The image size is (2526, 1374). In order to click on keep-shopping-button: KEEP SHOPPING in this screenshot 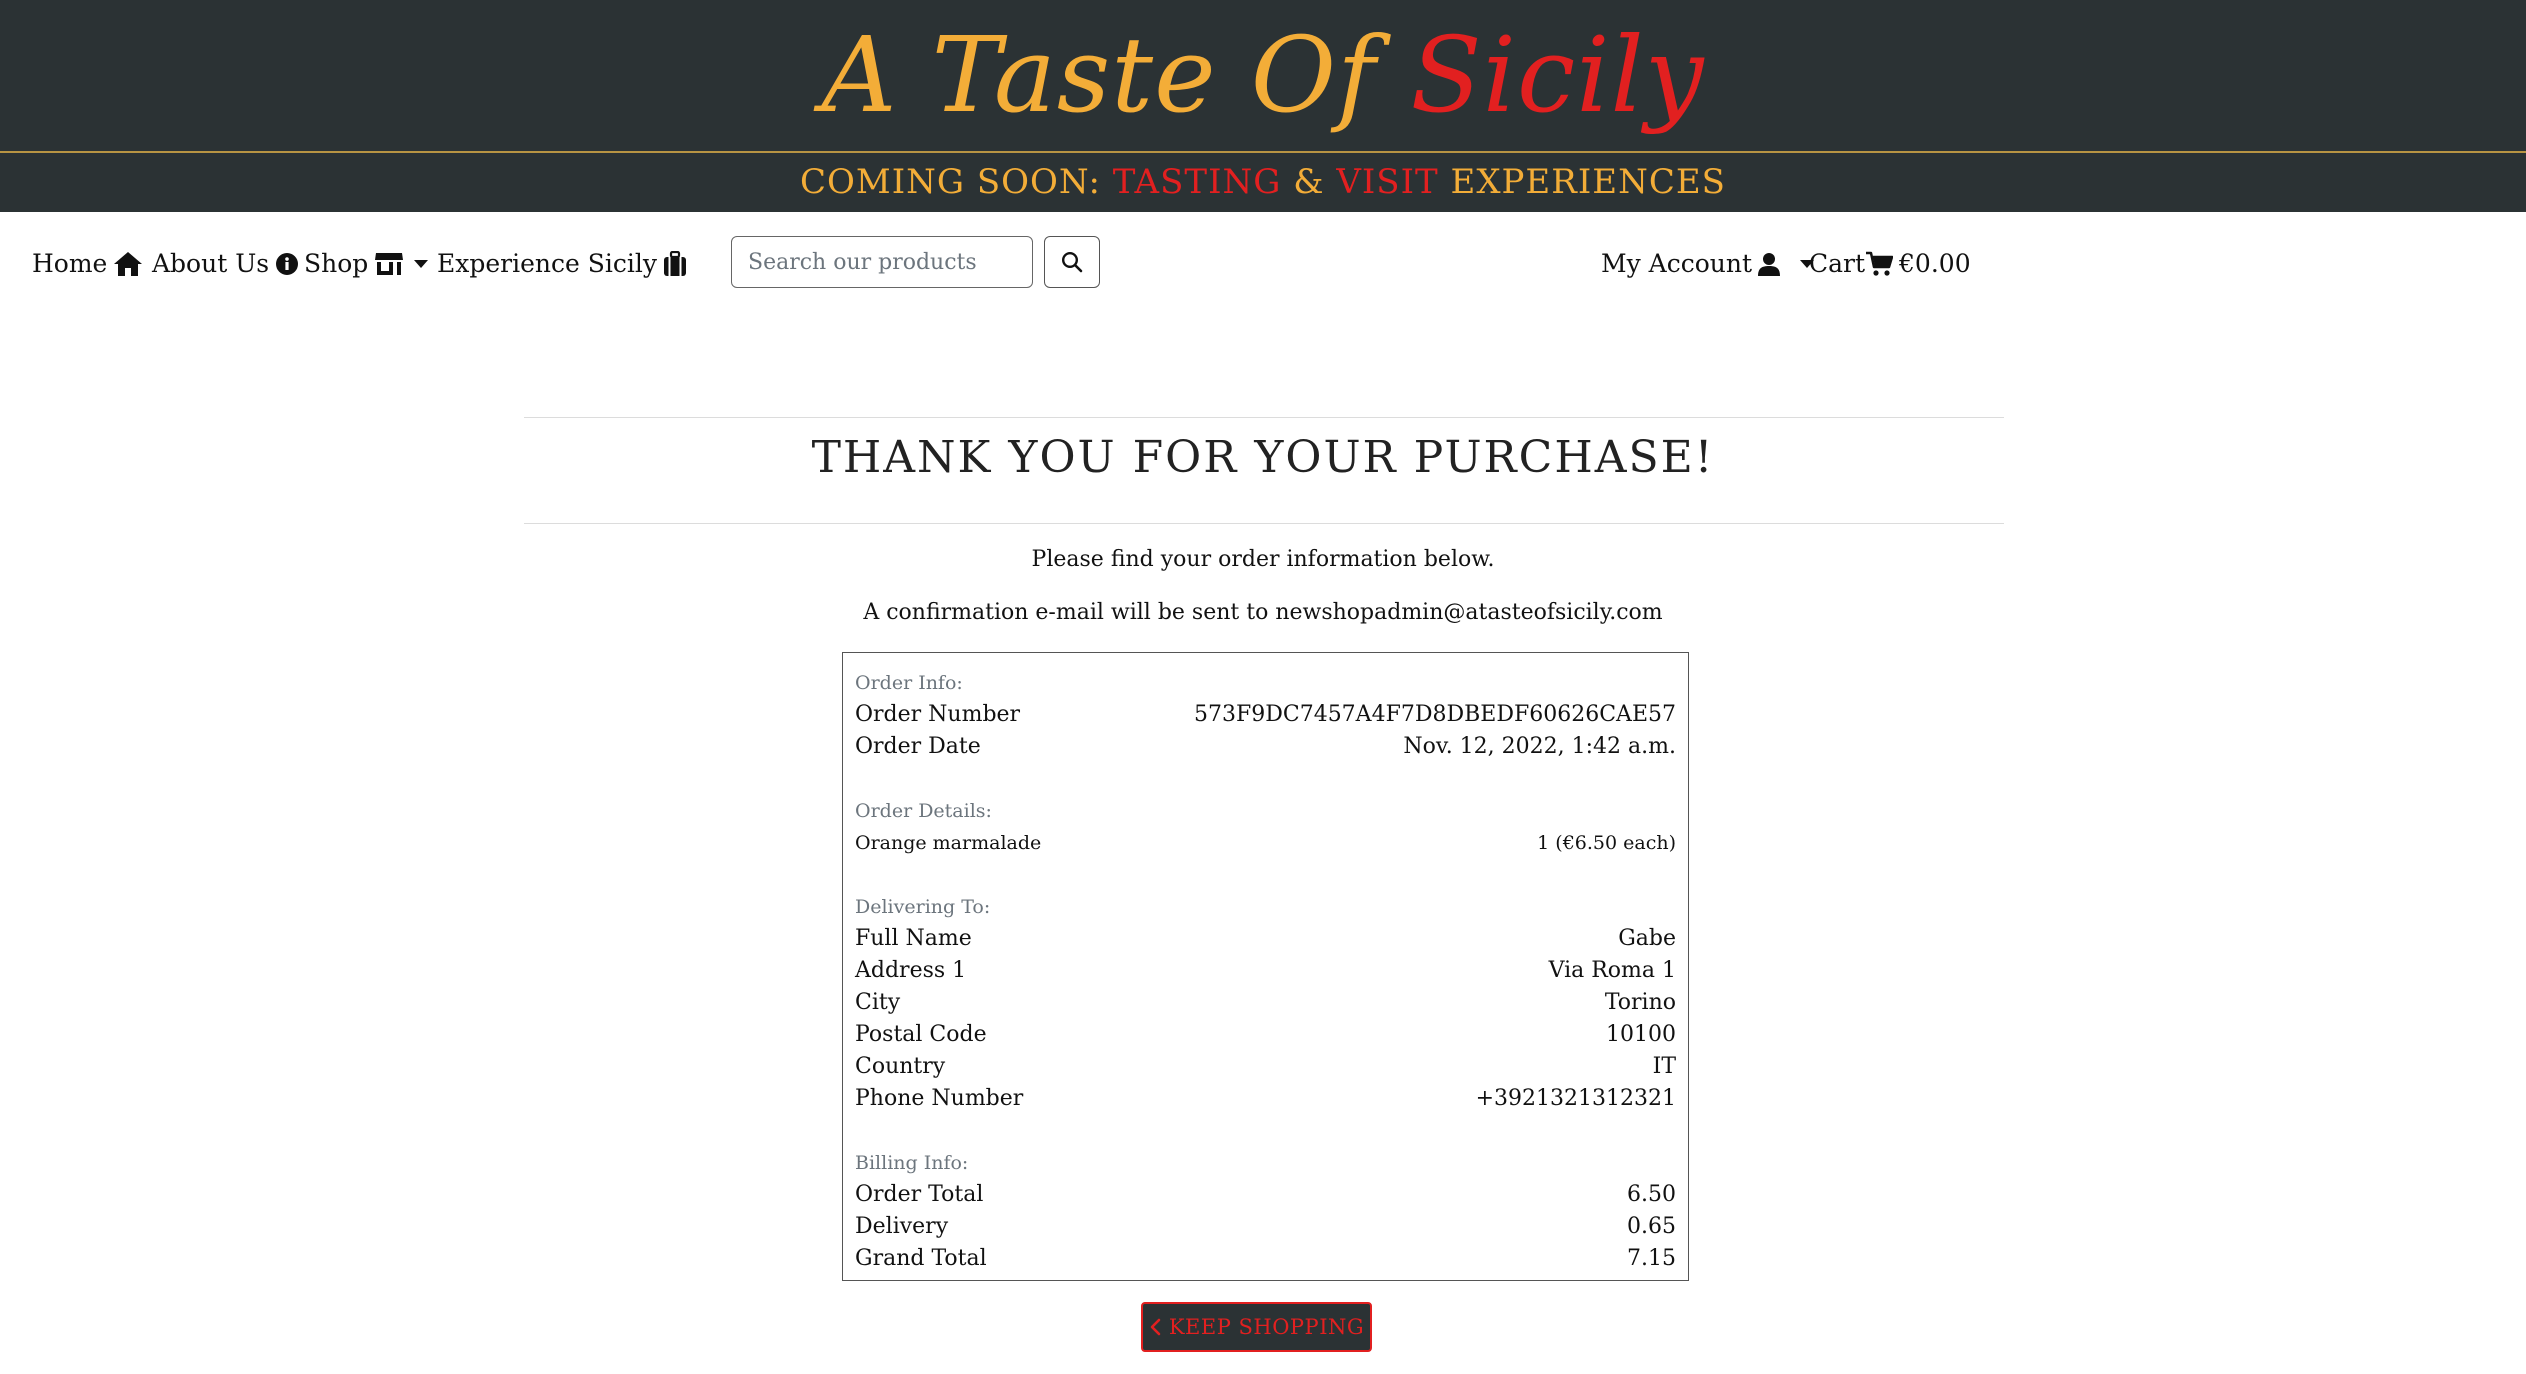, I will do `click(1256, 1327)`.